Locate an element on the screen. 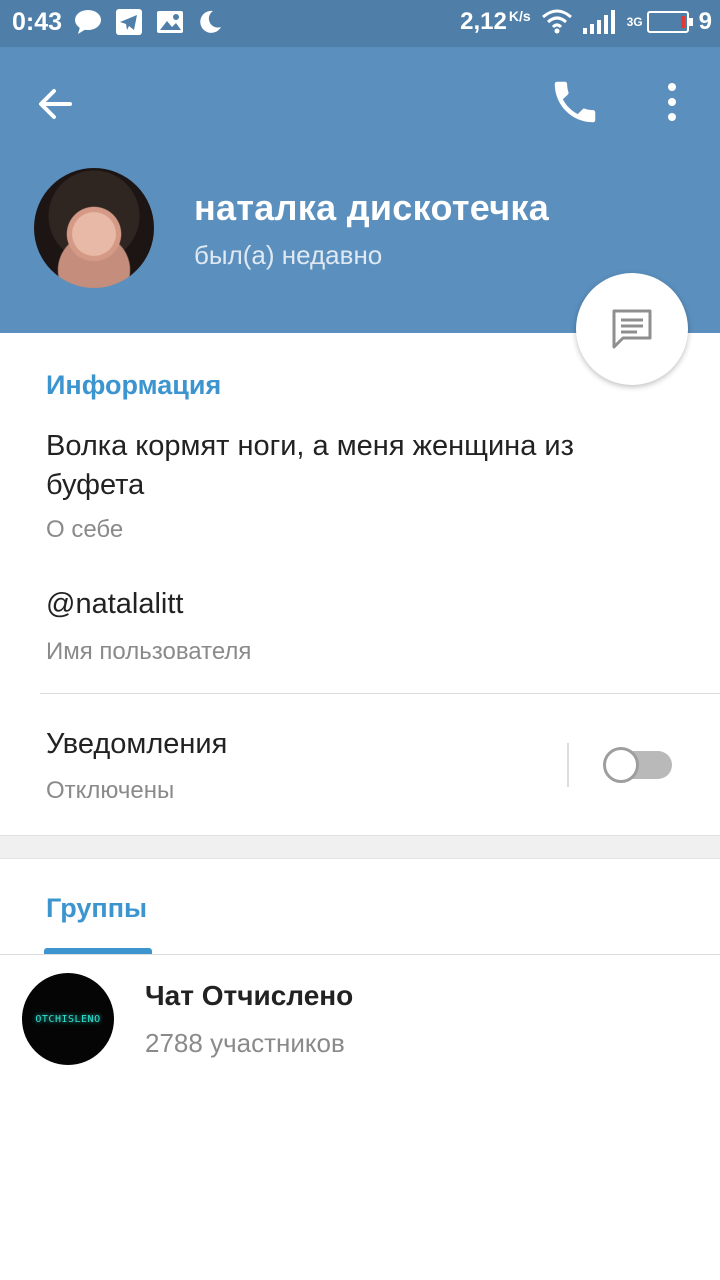 The width and height of the screenshot is (720, 1280). status-bar: 0:43 2,12 K/s 3G 9 is located at coordinates (360, 23).